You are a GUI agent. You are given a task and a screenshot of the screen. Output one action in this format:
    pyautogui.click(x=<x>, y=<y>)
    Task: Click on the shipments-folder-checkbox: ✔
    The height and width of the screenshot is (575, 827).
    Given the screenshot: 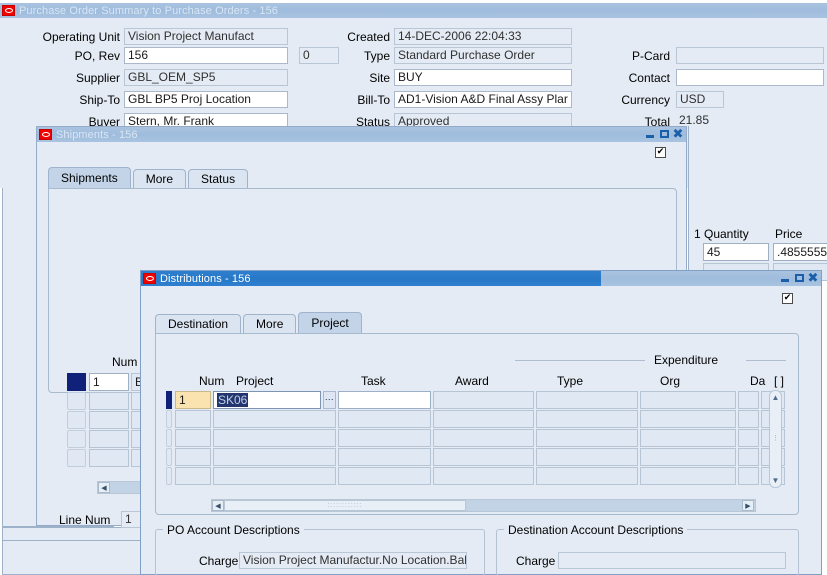 What is the action you would take?
    pyautogui.click(x=660, y=152)
    